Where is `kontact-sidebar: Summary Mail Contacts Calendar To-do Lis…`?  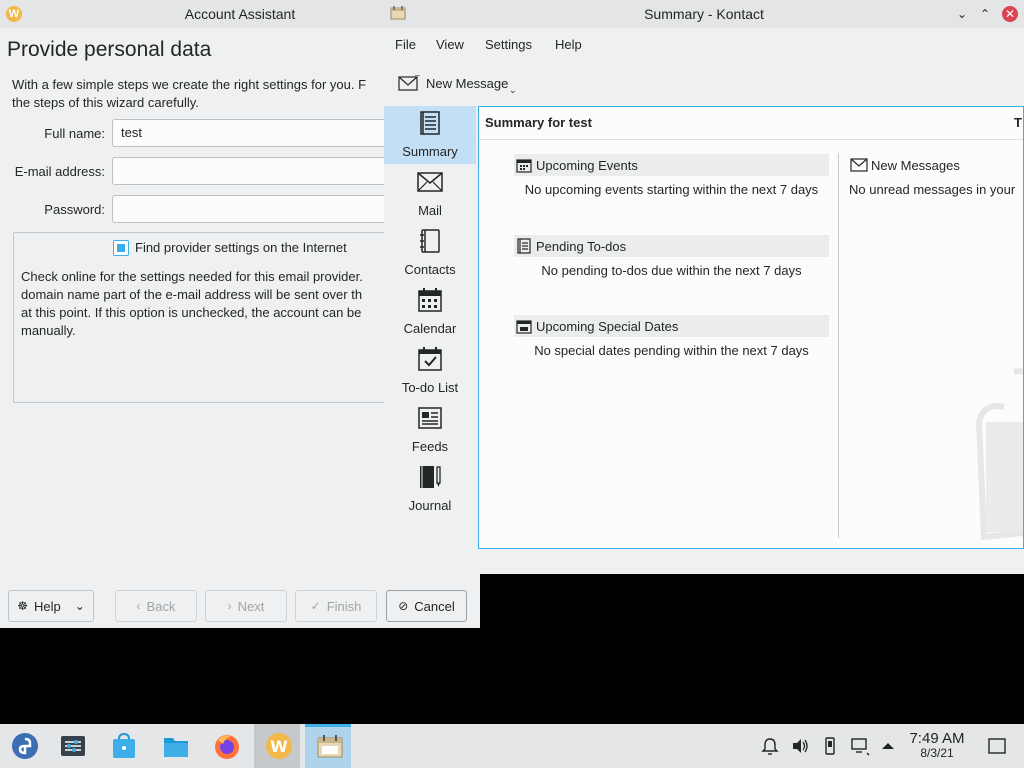 kontact-sidebar: Summary Mail Contacts Calendar To-do Lis… is located at coordinates (430, 326).